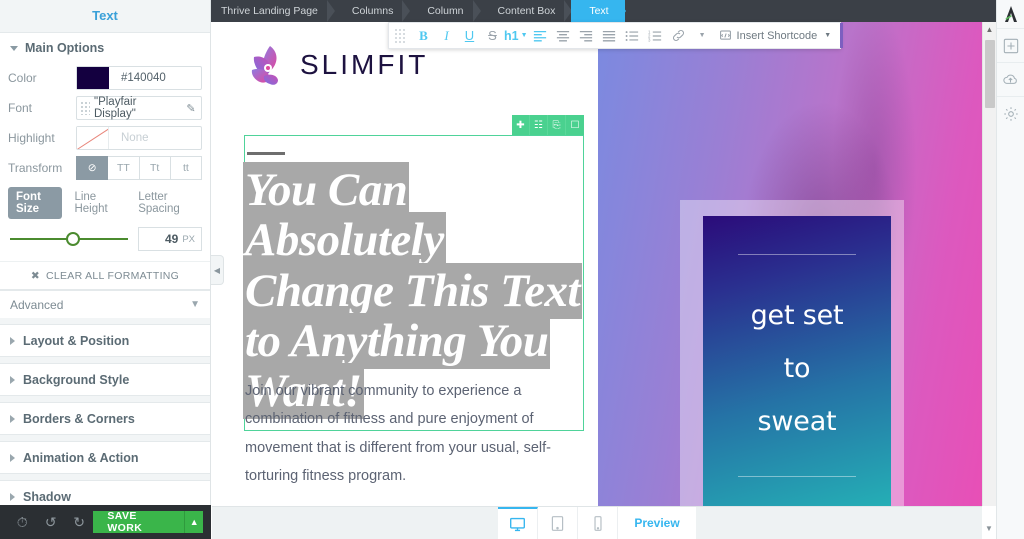 Image resolution: width=1024 pixels, height=539 pixels. Describe the element at coordinates (22, 522) in the screenshot. I see `clock-icon: ⏱` at that location.